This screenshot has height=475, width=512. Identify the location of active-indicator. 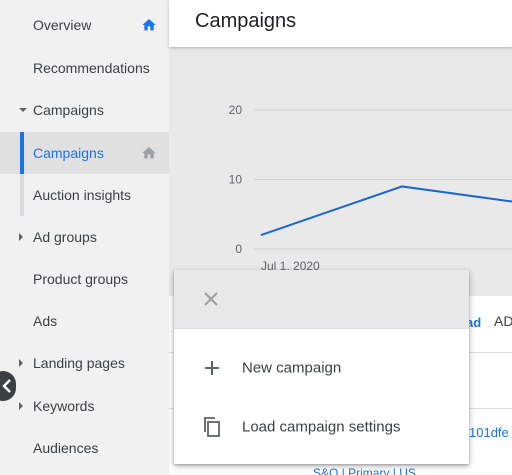
(22, 153).